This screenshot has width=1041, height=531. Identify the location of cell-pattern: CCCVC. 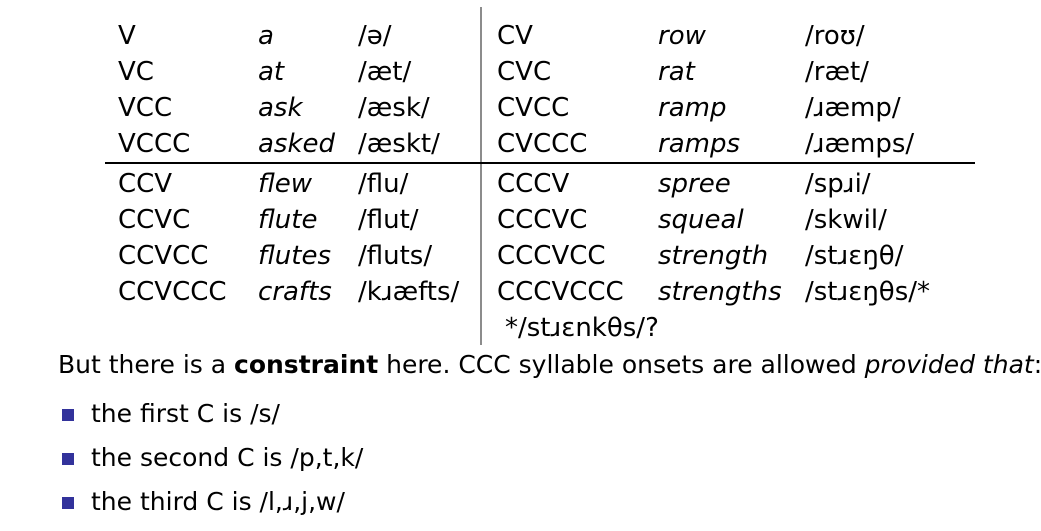
(542, 220).